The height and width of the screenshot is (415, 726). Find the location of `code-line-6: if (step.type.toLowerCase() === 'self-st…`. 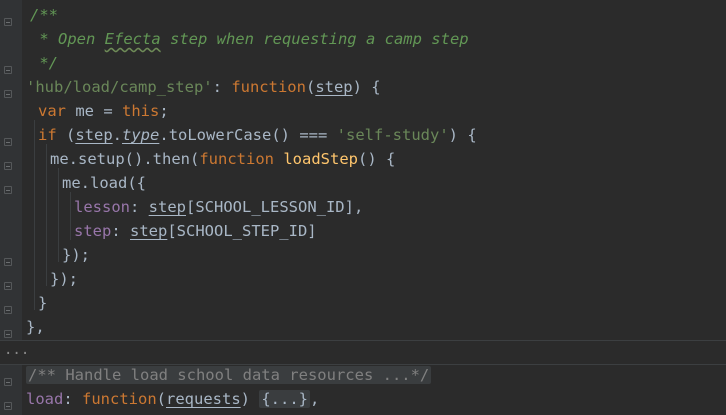

code-line-6: if (step.type.toLowerCase() === 'self-st… is located at coordinates (257, 135).